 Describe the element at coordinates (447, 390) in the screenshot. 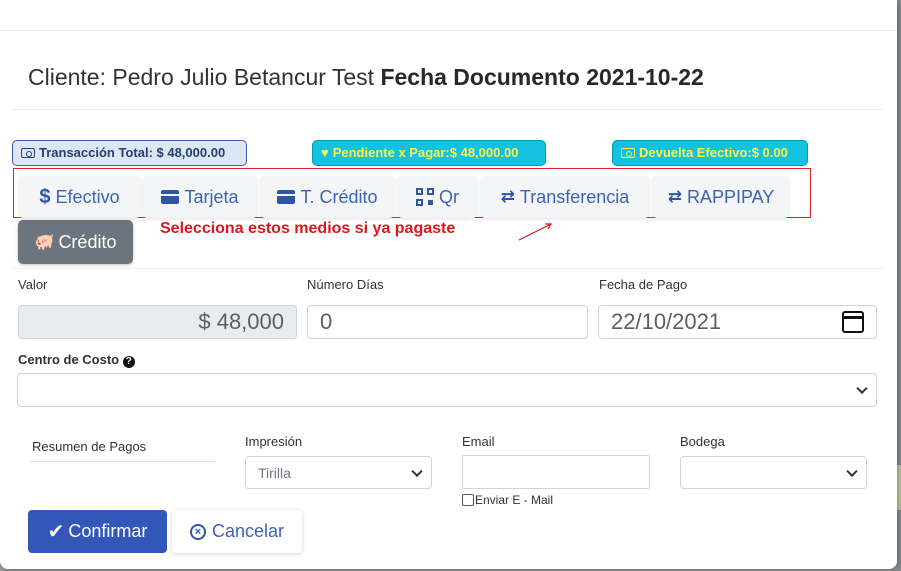

I see `centro-costo-select` at that location.